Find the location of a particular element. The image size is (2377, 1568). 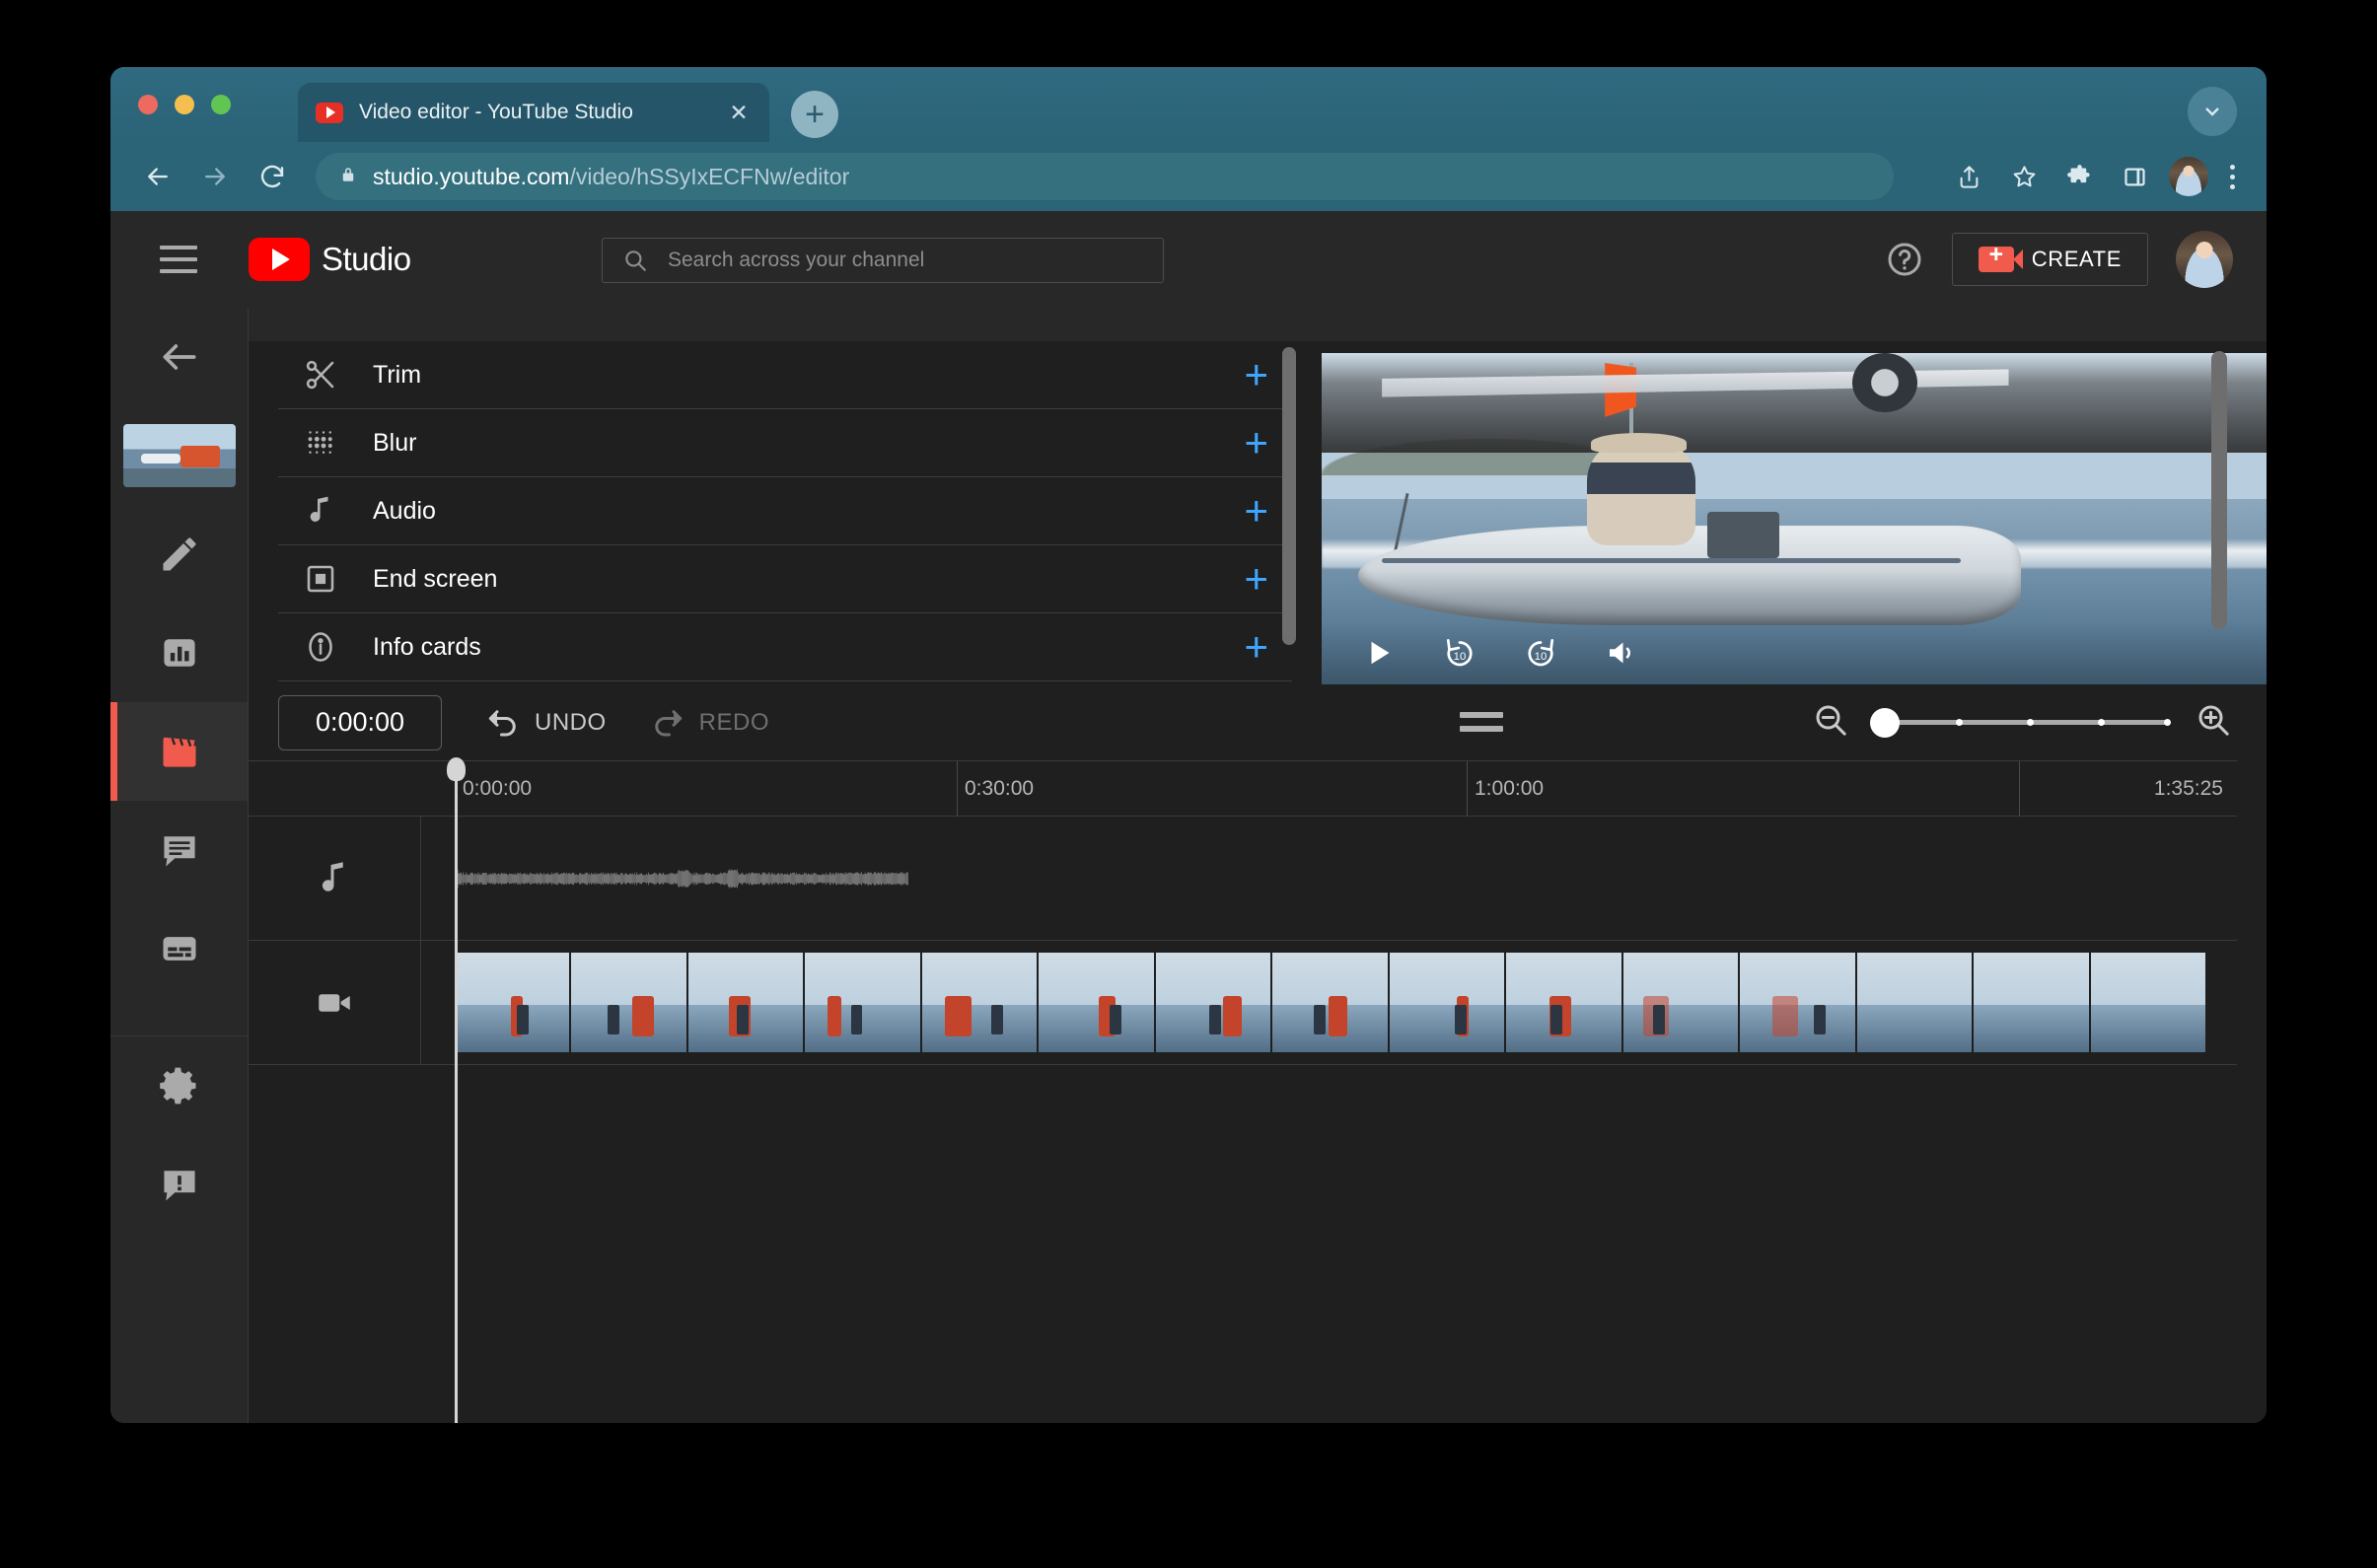

minimize-window-button is located at coordinates (185, 104).